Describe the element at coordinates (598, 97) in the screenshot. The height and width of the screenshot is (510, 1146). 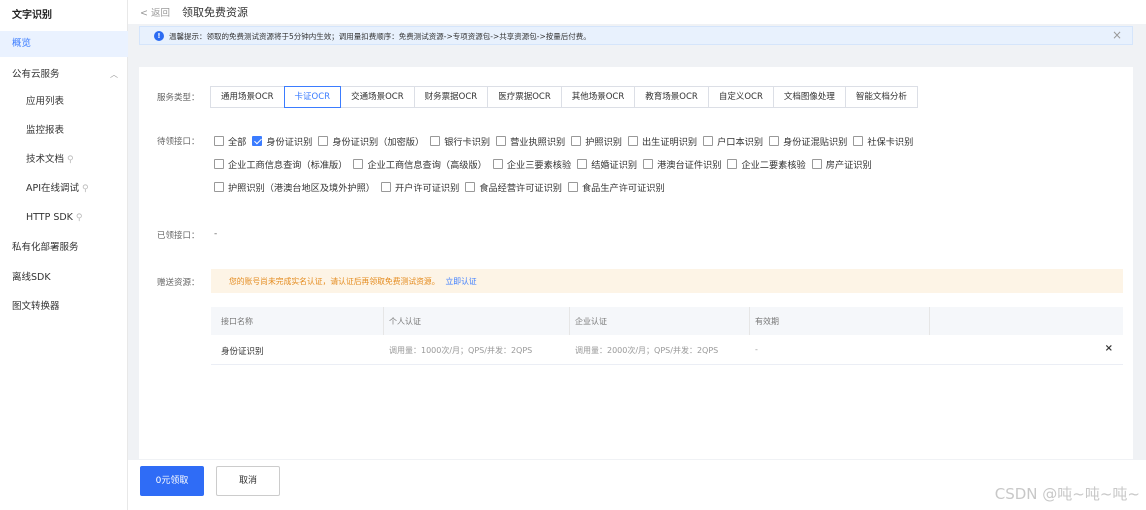
I see `tab-other-ocr: 其他场景OCR` at that location.